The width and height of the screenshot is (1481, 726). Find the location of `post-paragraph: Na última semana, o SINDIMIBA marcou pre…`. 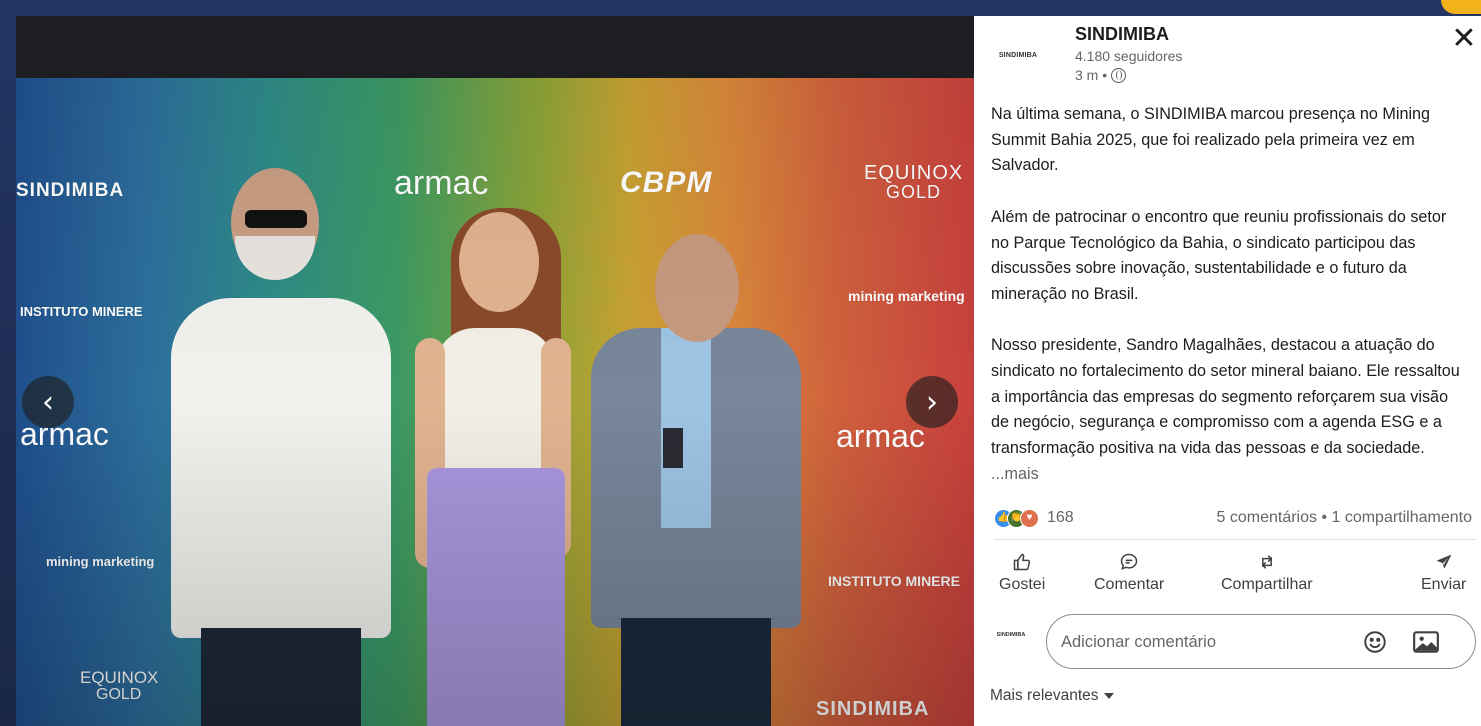

post-paragraph: Na última semana, o SINDIMIBA marcou pre… is located at coordinates (1211, 140).